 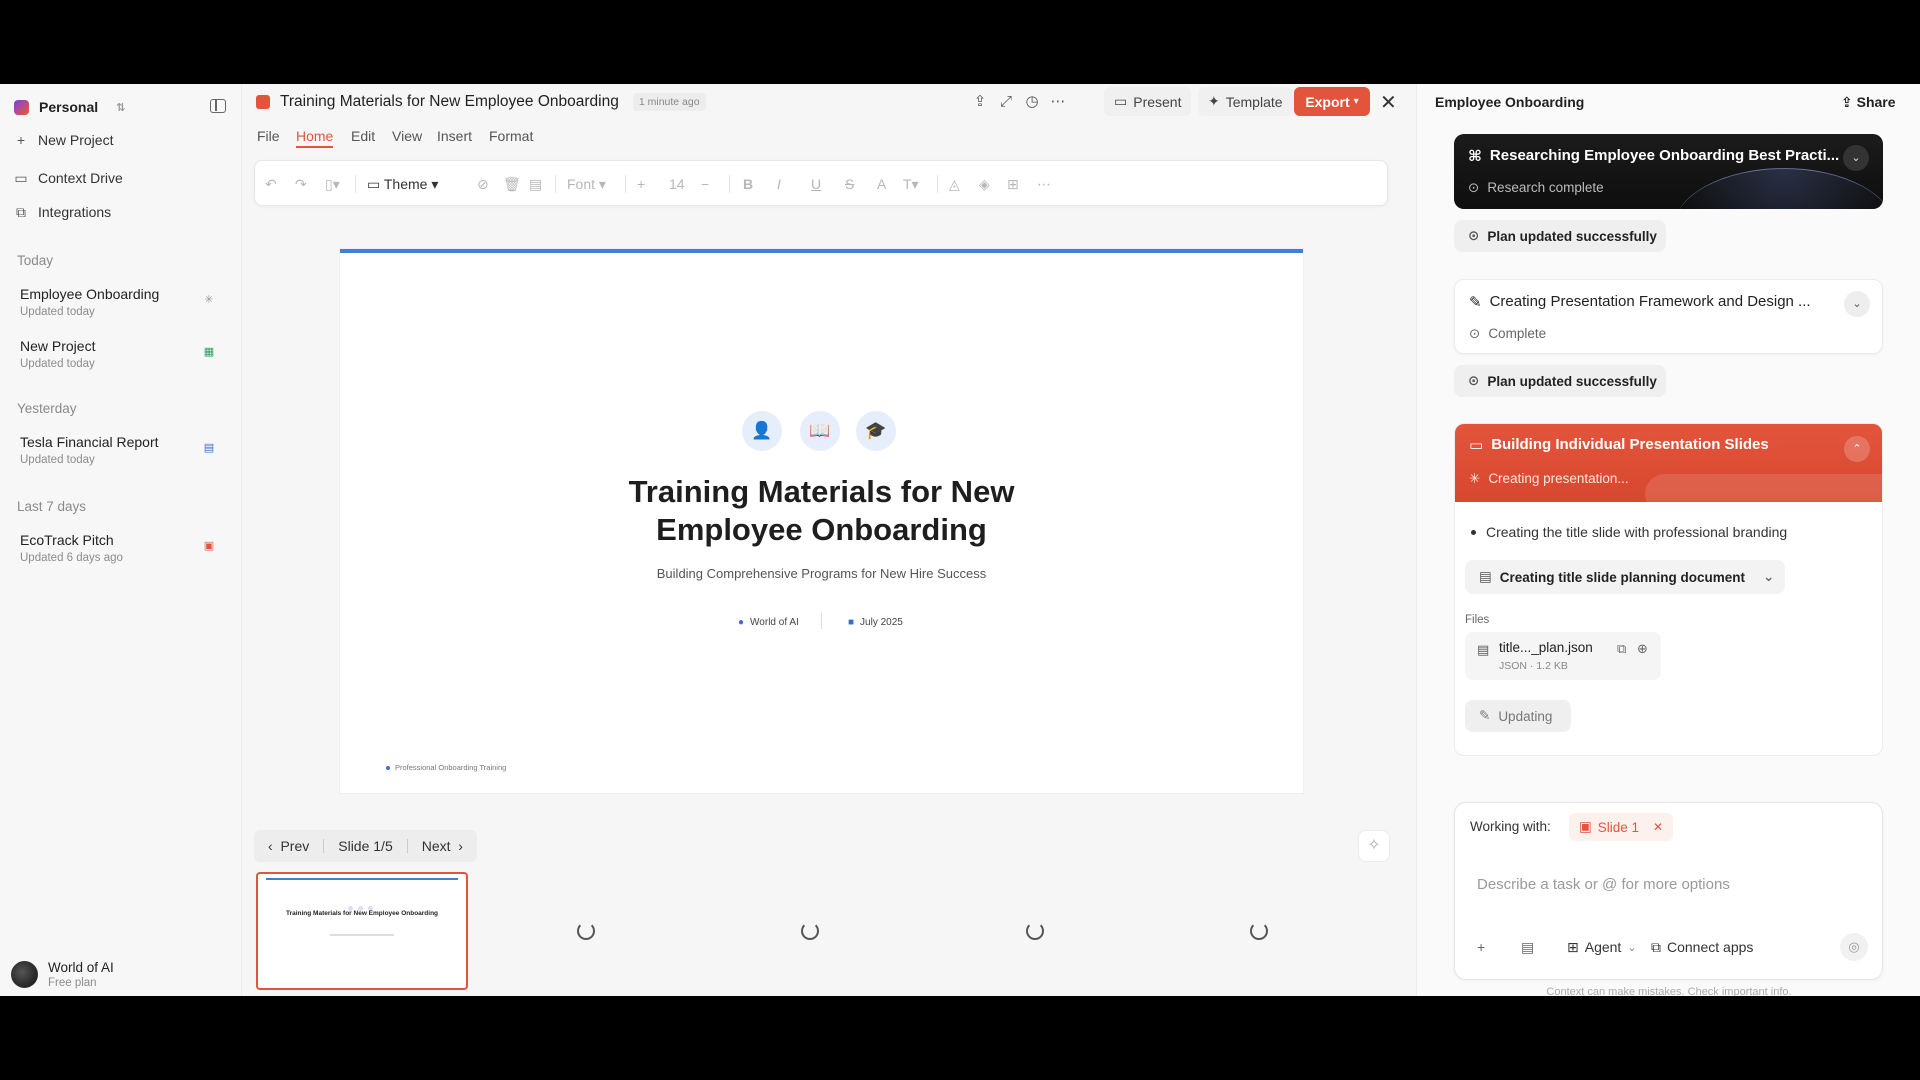 What do you see at coordinates (511, 136) in the screenshot?
I see `menu-format: Format` at bounding box center [511, 136].